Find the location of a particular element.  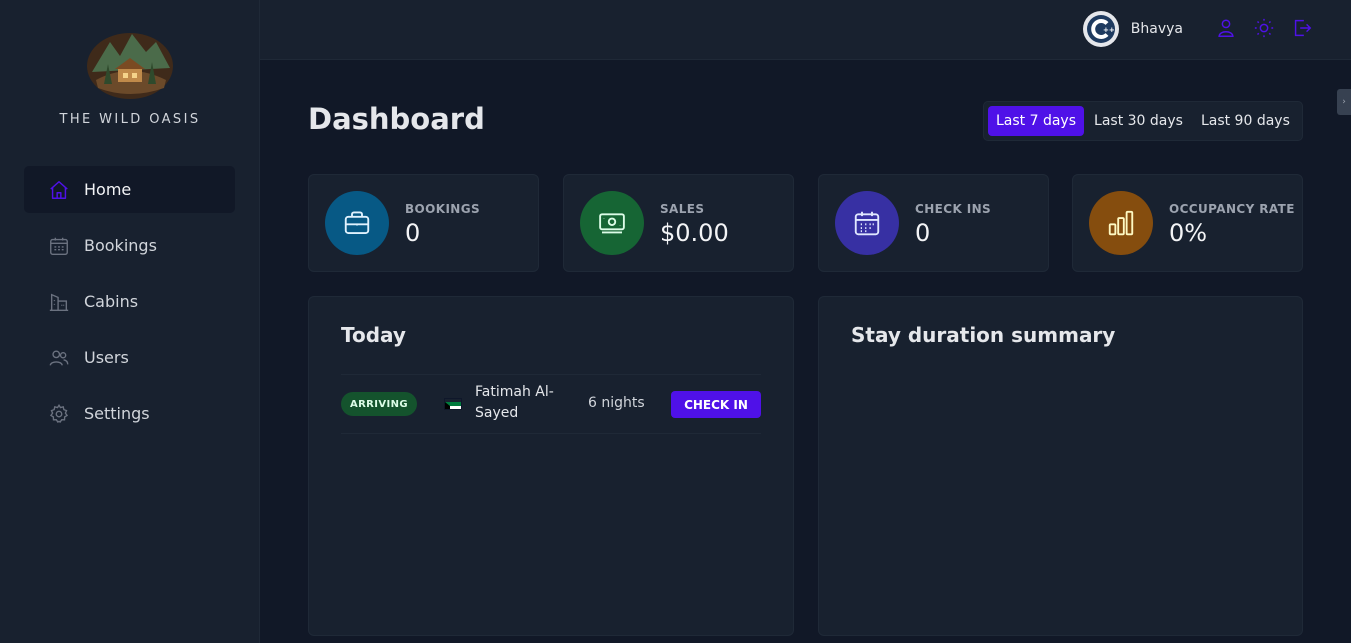

sidebar-item-home: Home is located at coordinates (129, 189).